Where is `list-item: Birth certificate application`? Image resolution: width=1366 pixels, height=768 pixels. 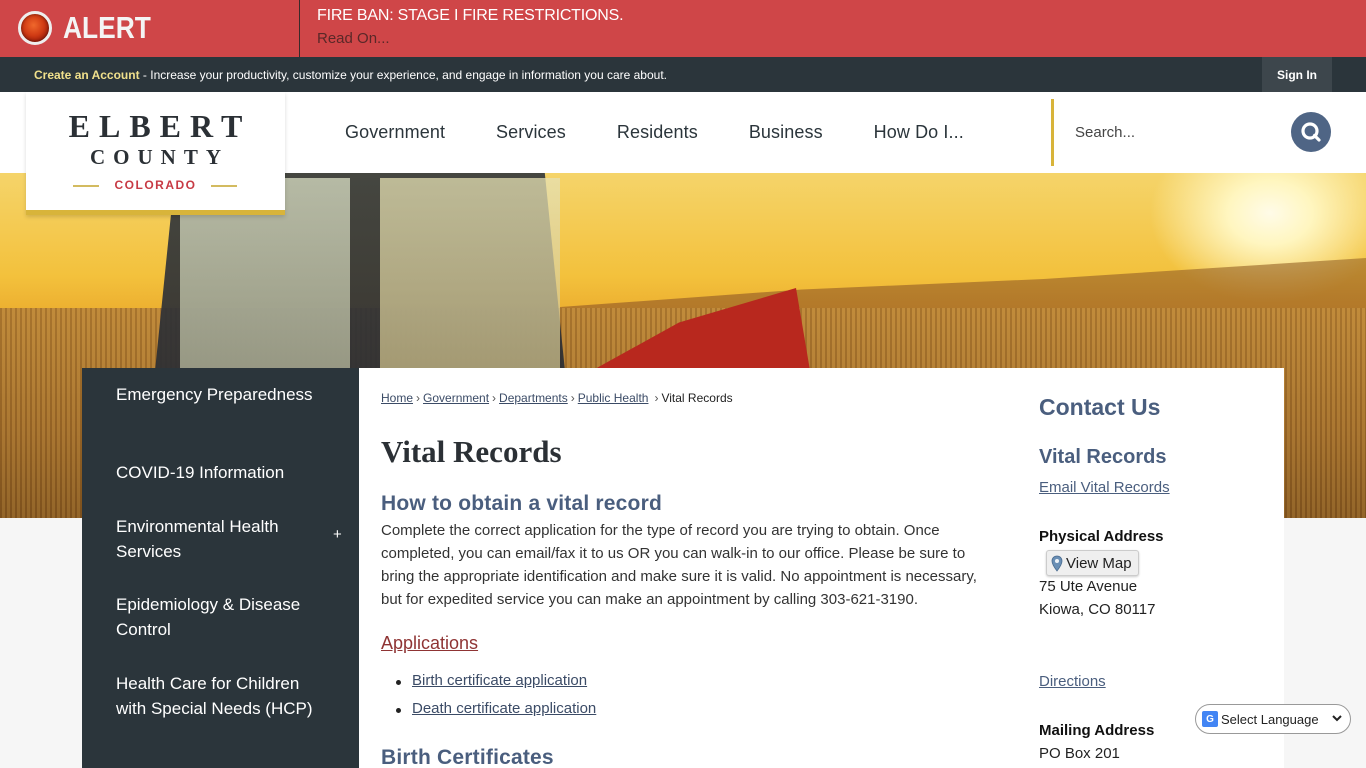 list-item: Birth certificate application is located at coordinates (494, 686).